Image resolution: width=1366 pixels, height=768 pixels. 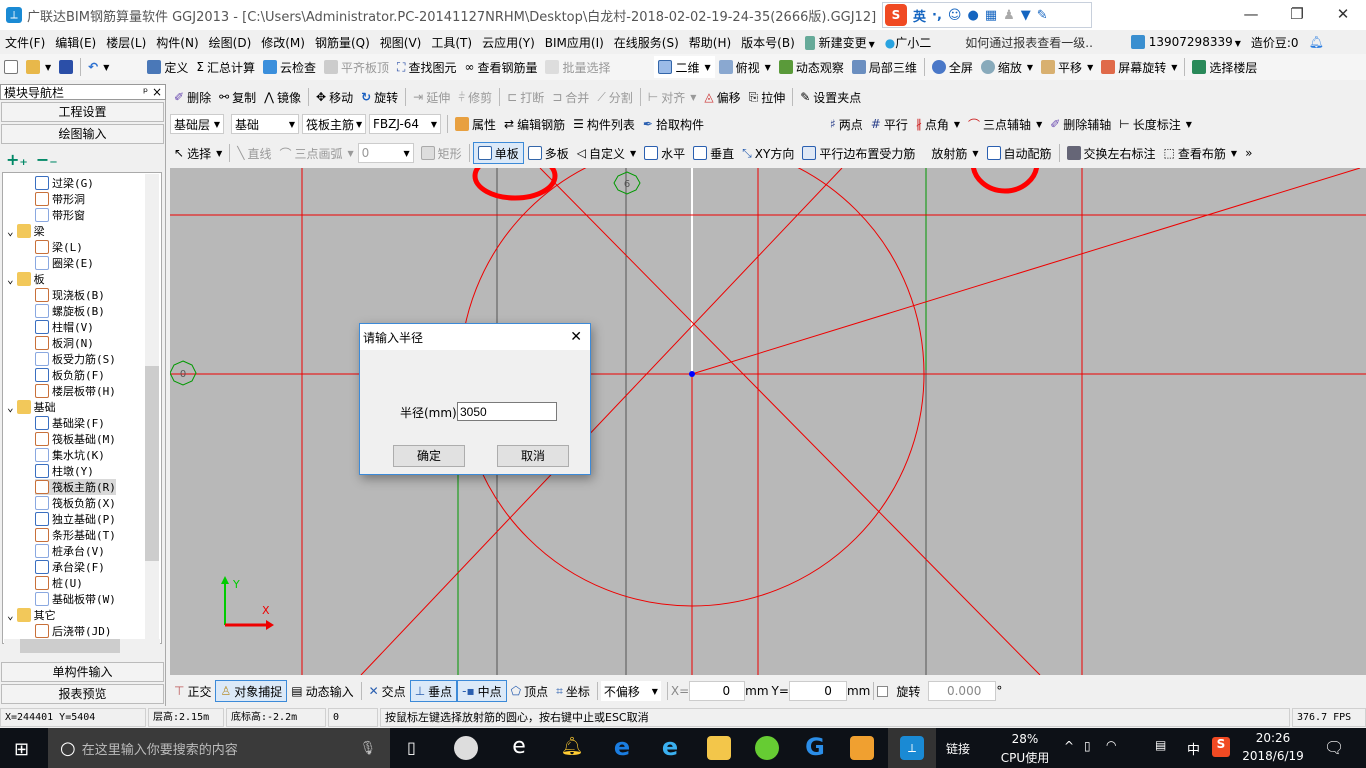 What do you see at coordinates (1251, 15) in the screenshot?
I see `minimize-button: —` at bounding box center [1251, 15].